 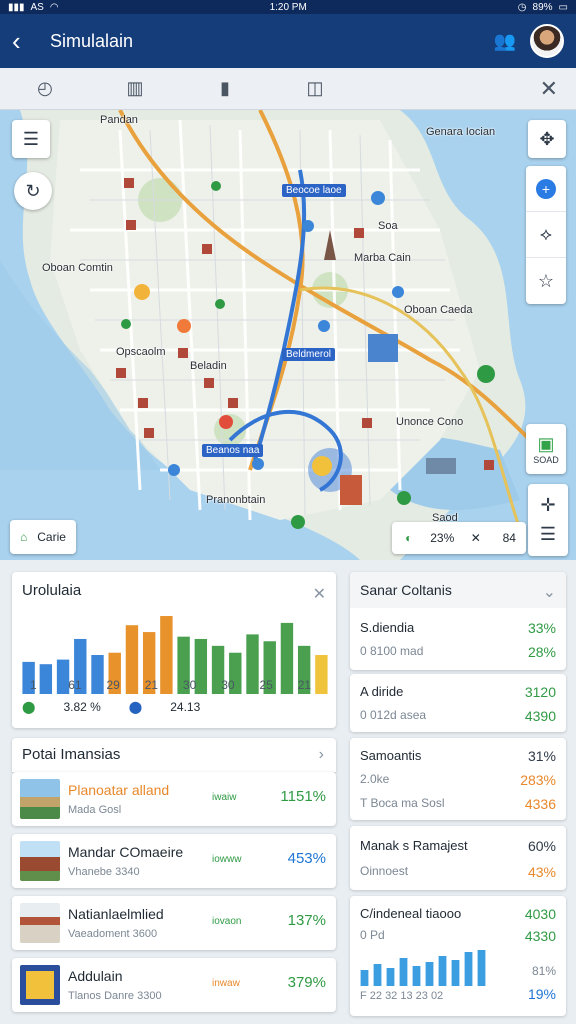 I want to click on list-item: Planoatar alland Mada Gosl iwaiw 1151%, so click(x=174, y=799).